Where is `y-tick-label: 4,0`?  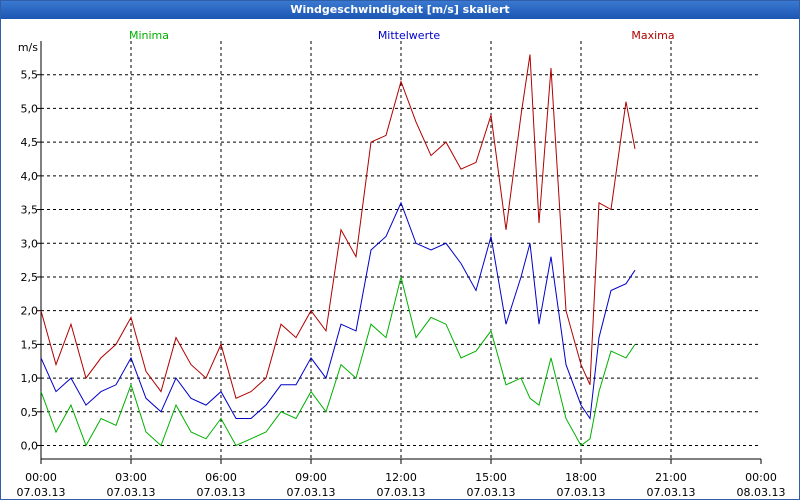
y-tick-label: 4,0 is located at coordinates (30, 176).